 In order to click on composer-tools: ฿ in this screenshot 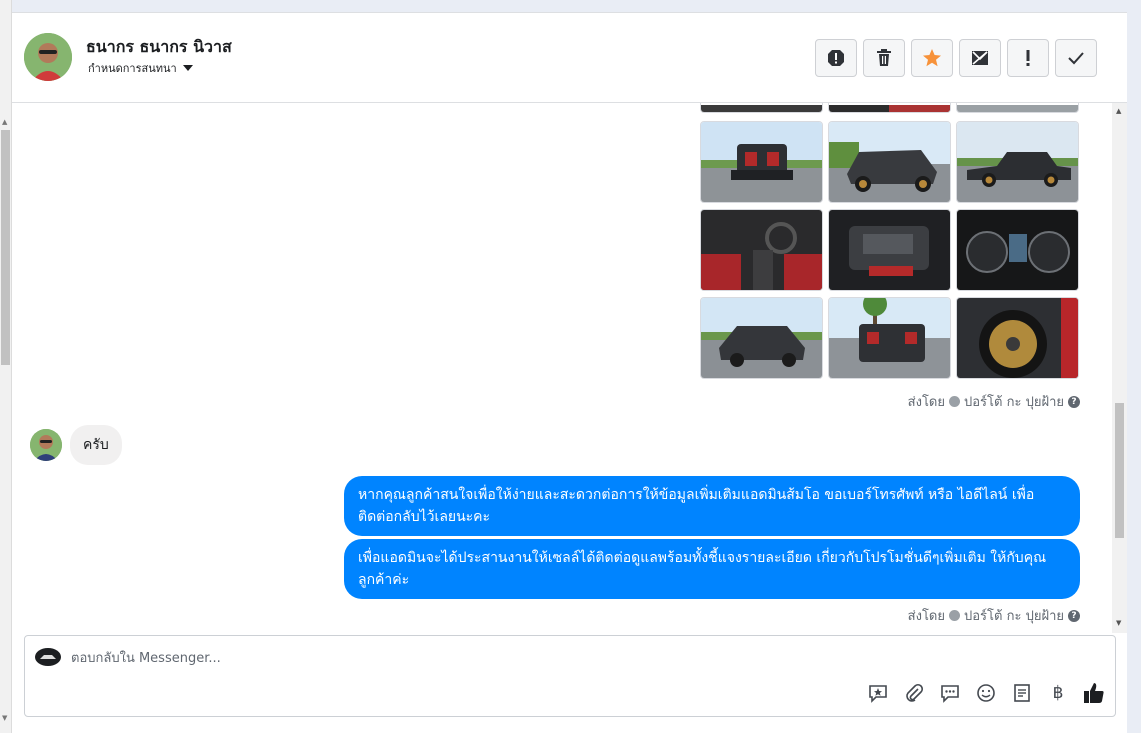, I will do `click(986, 693)`.